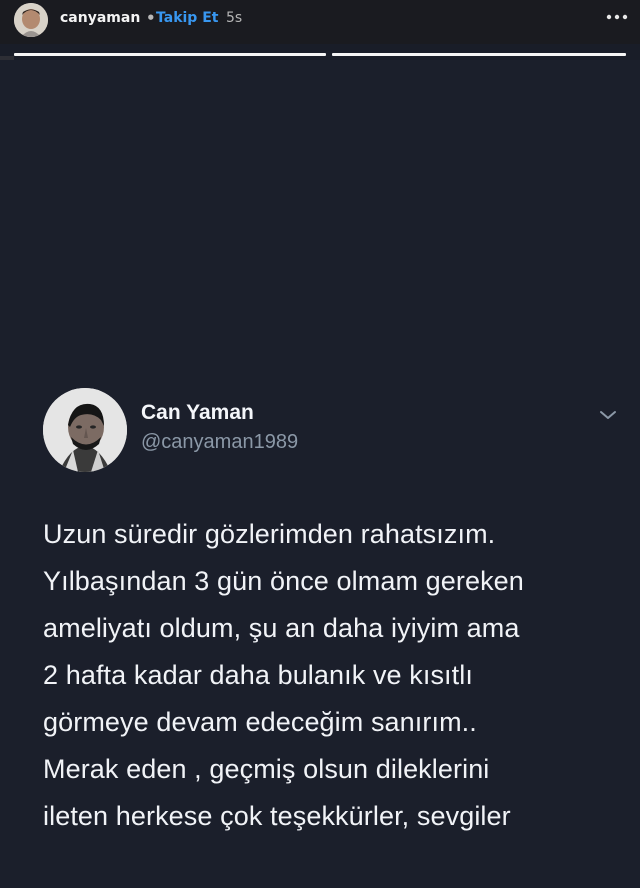  Describe the element at coordinates (266, 769) in the screenshot. I see `tweet-line: Merak eden , geçmiş olsun dileklerini` at that location.